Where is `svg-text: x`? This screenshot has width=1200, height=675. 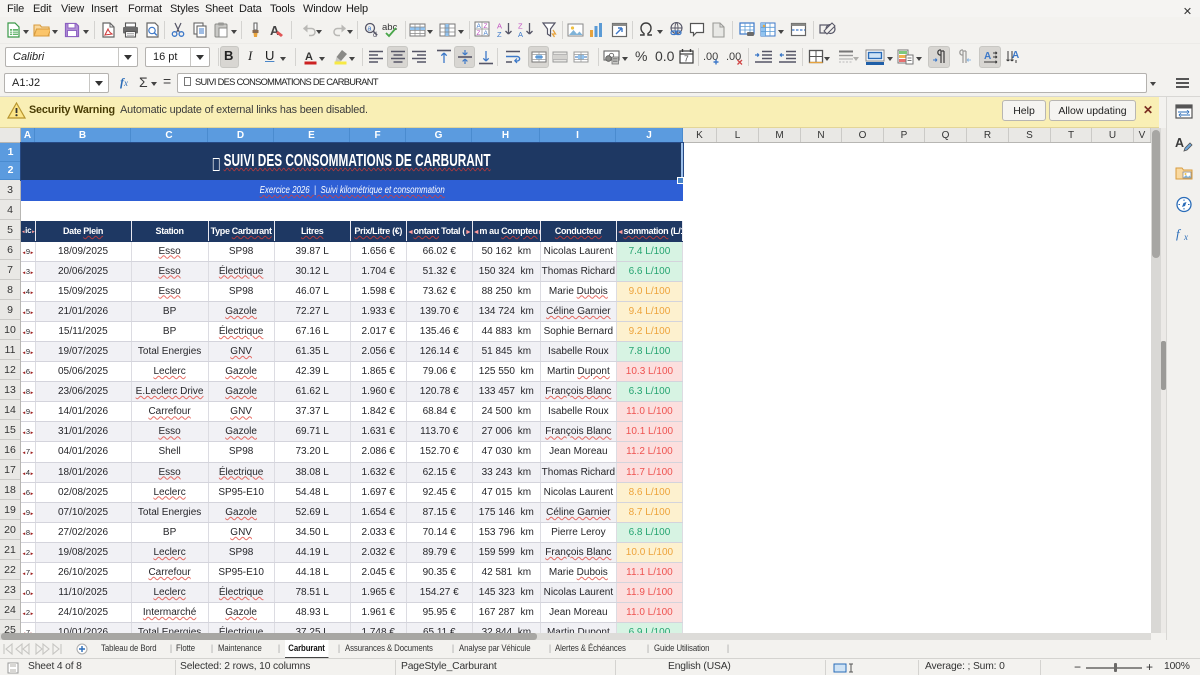
svg-text: x is located at coordinates (1185, 237).